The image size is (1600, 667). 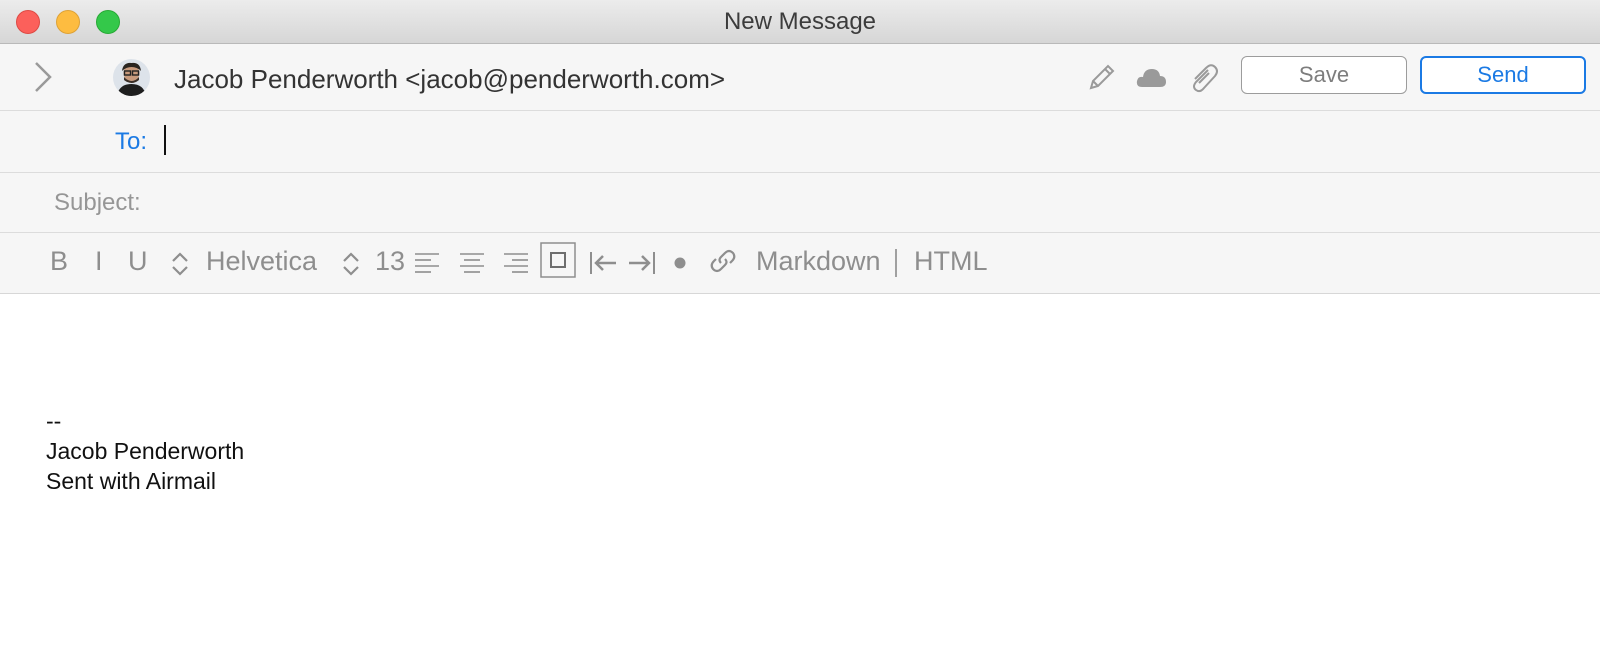 I want to click on bullet-icon, so click(x=680, y=263).